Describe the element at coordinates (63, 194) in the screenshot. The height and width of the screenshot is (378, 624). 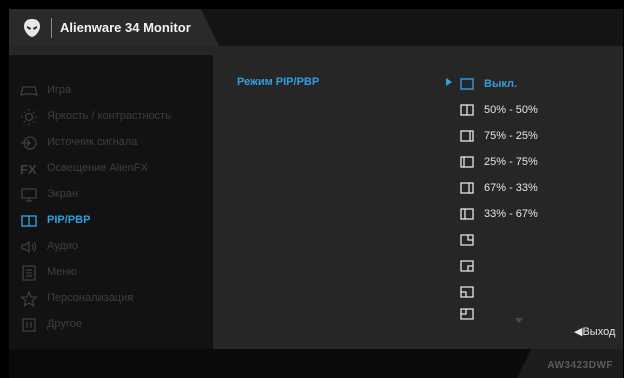
I see `sidebar-item-label: Экран` at that location.